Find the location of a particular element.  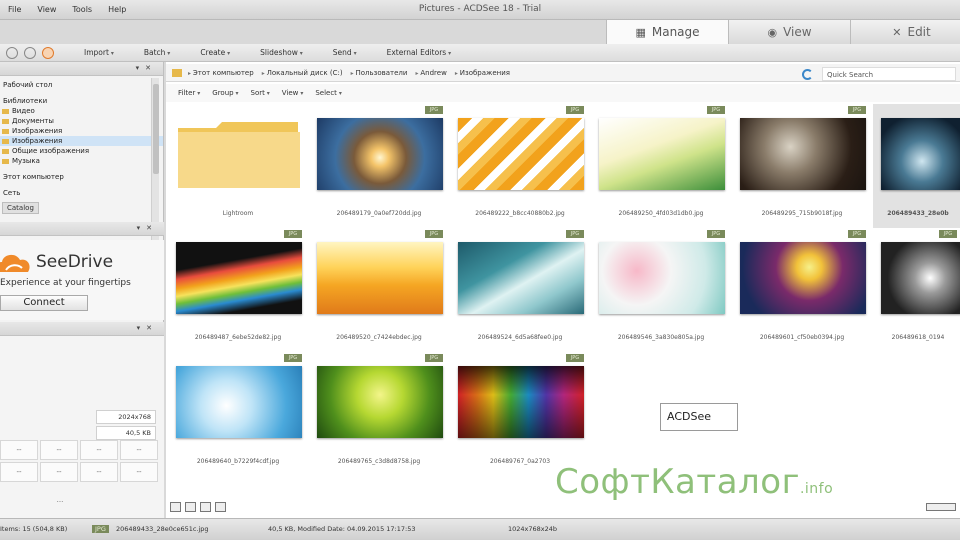

tab-manage: ▦ Manage is located at coordinates (667, 32).